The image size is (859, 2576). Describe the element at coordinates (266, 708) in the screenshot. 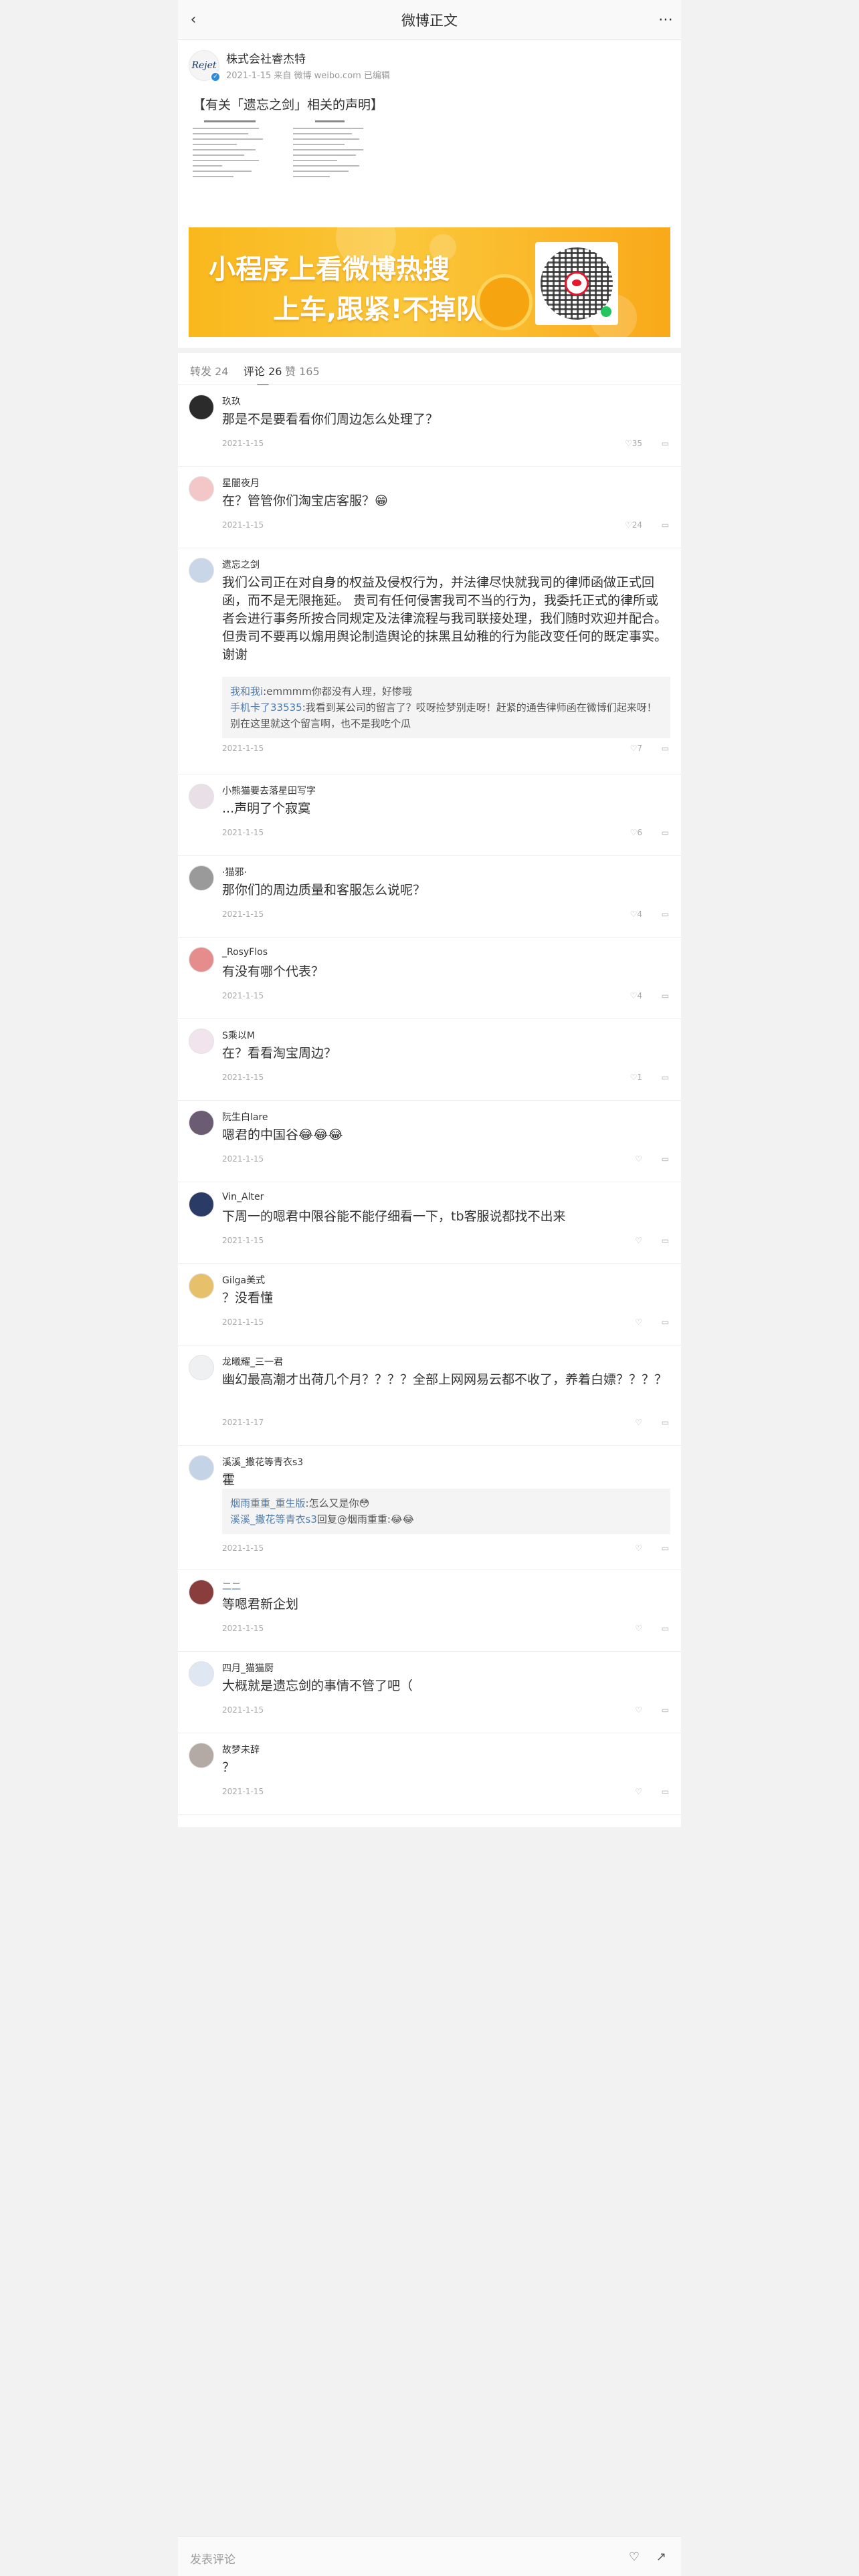

I see `reply-author: 手机卡了33535` at that location.